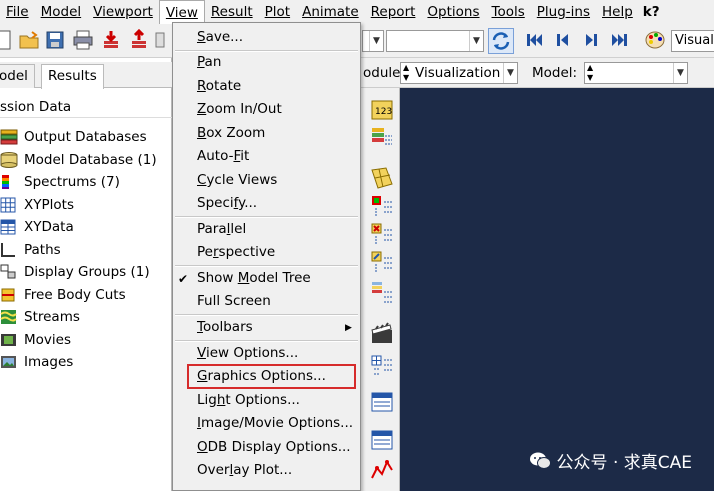 The height and width of the screenshot is (491, 714). I want to click on tree-item-streams: Streams, so click(86, 317).